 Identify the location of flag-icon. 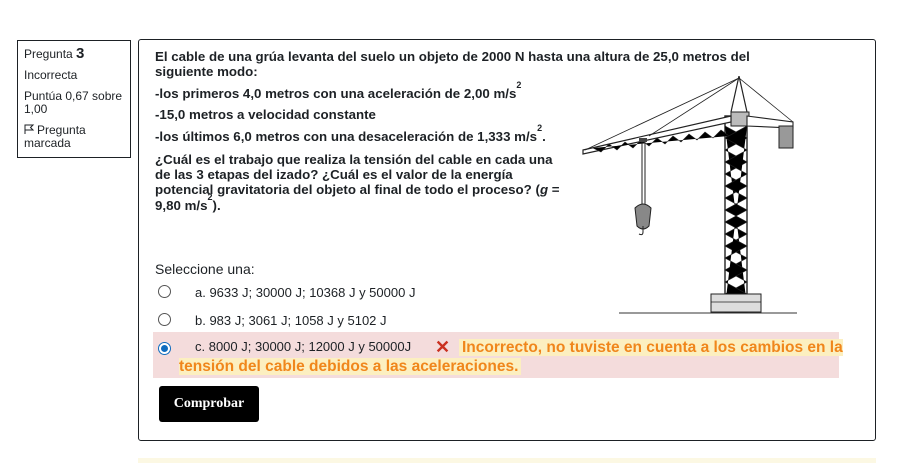
(29, 129).